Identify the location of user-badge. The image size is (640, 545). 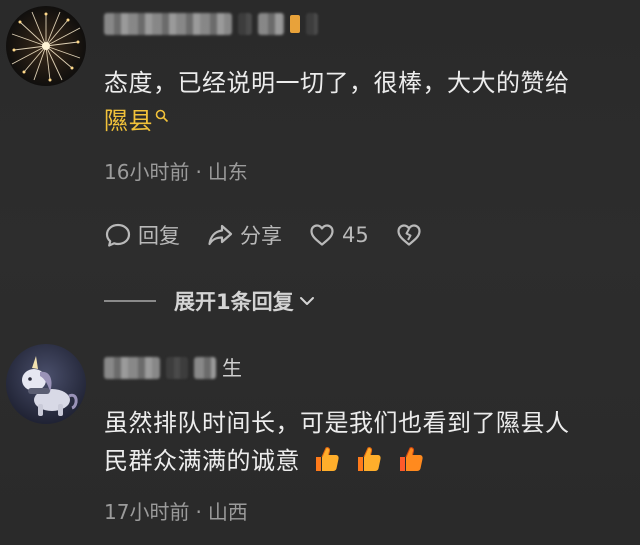
(295, 24).